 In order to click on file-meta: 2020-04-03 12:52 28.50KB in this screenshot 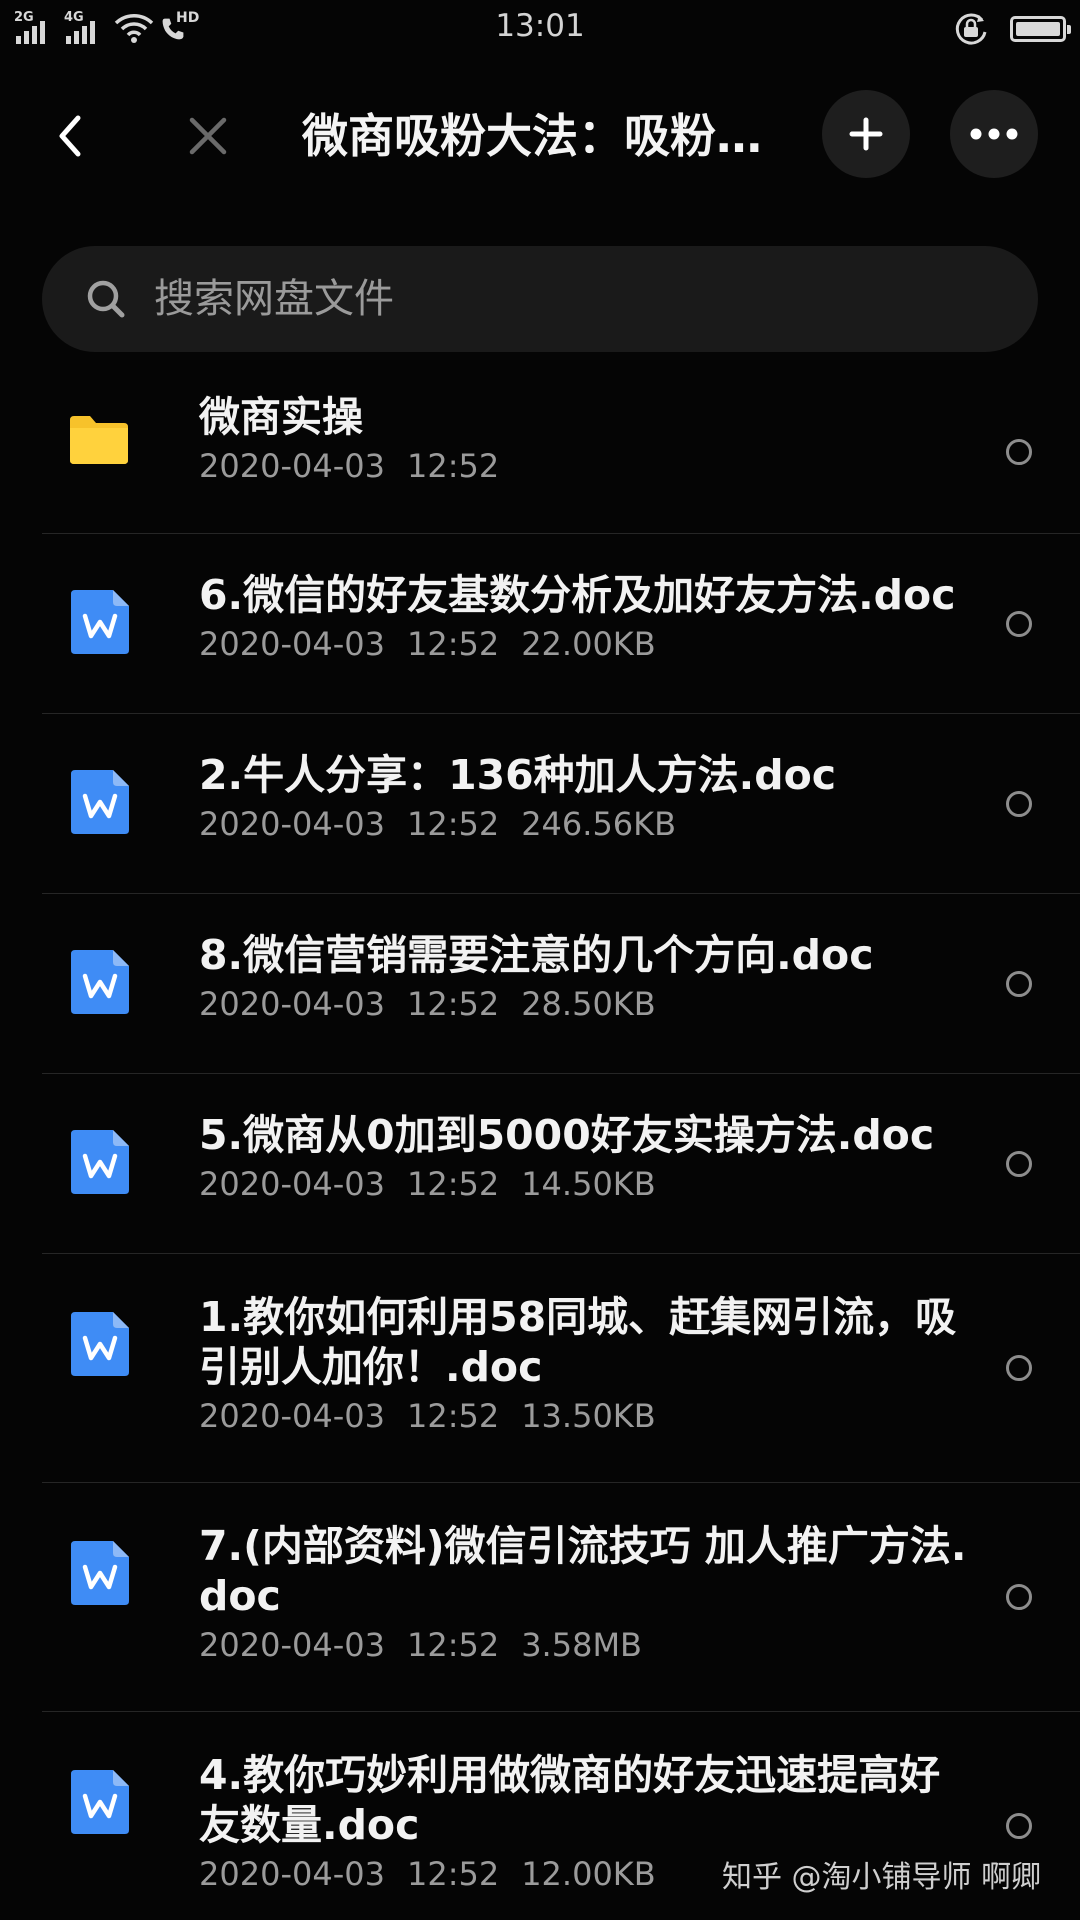, I will do `click(584, 1004)`.